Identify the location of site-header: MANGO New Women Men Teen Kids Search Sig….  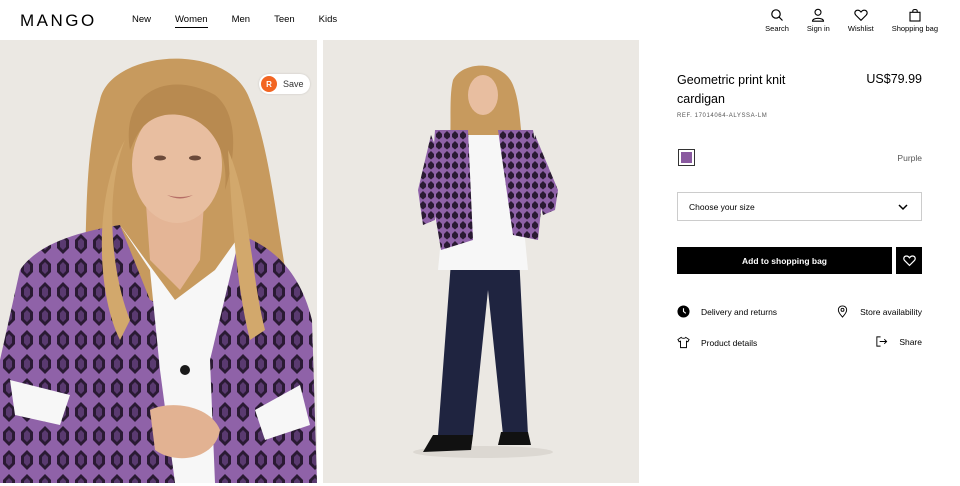
(480, 20).